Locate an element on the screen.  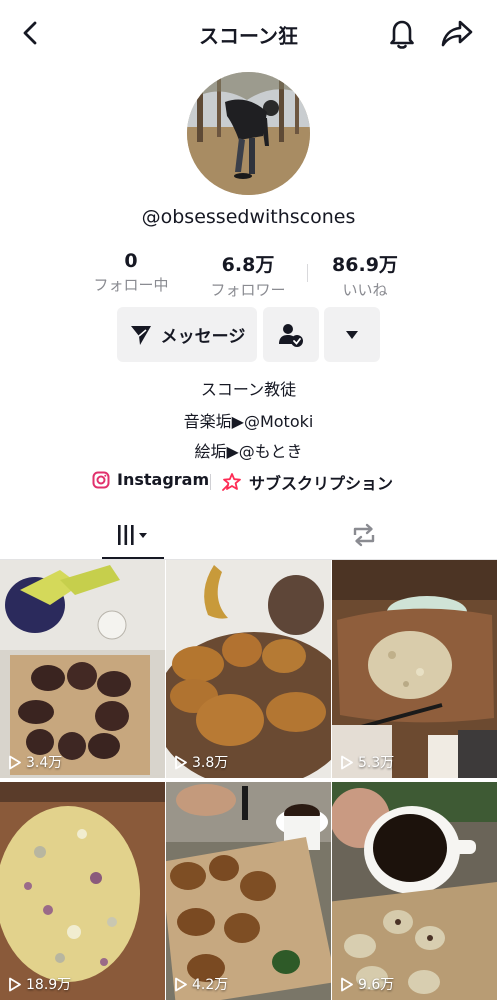
view-count: 3.4万 is located at coordinates (35, 762).